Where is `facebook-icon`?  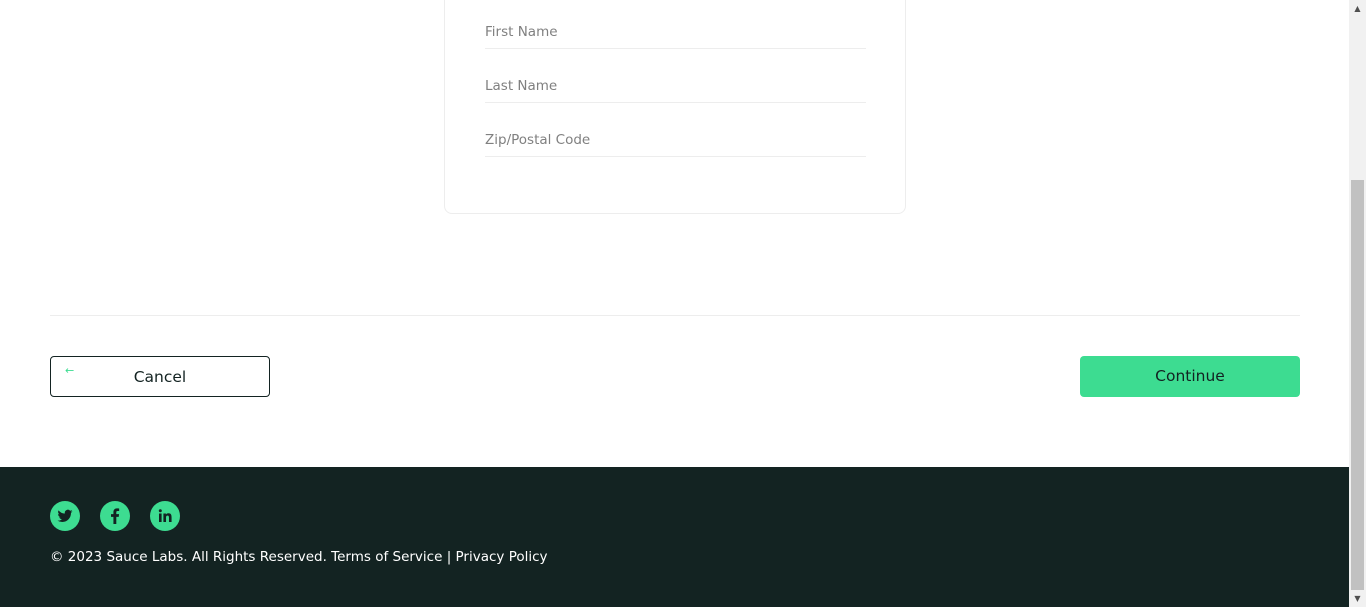 facebook-icon is located at coordinates (115, 516).